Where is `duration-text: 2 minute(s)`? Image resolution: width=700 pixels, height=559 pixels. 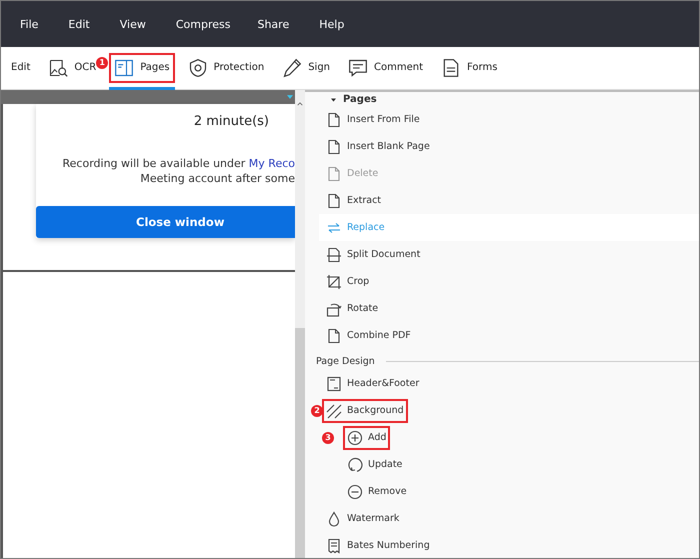
duration-text: 2 minute(s) is located at coordinates (231, 121).